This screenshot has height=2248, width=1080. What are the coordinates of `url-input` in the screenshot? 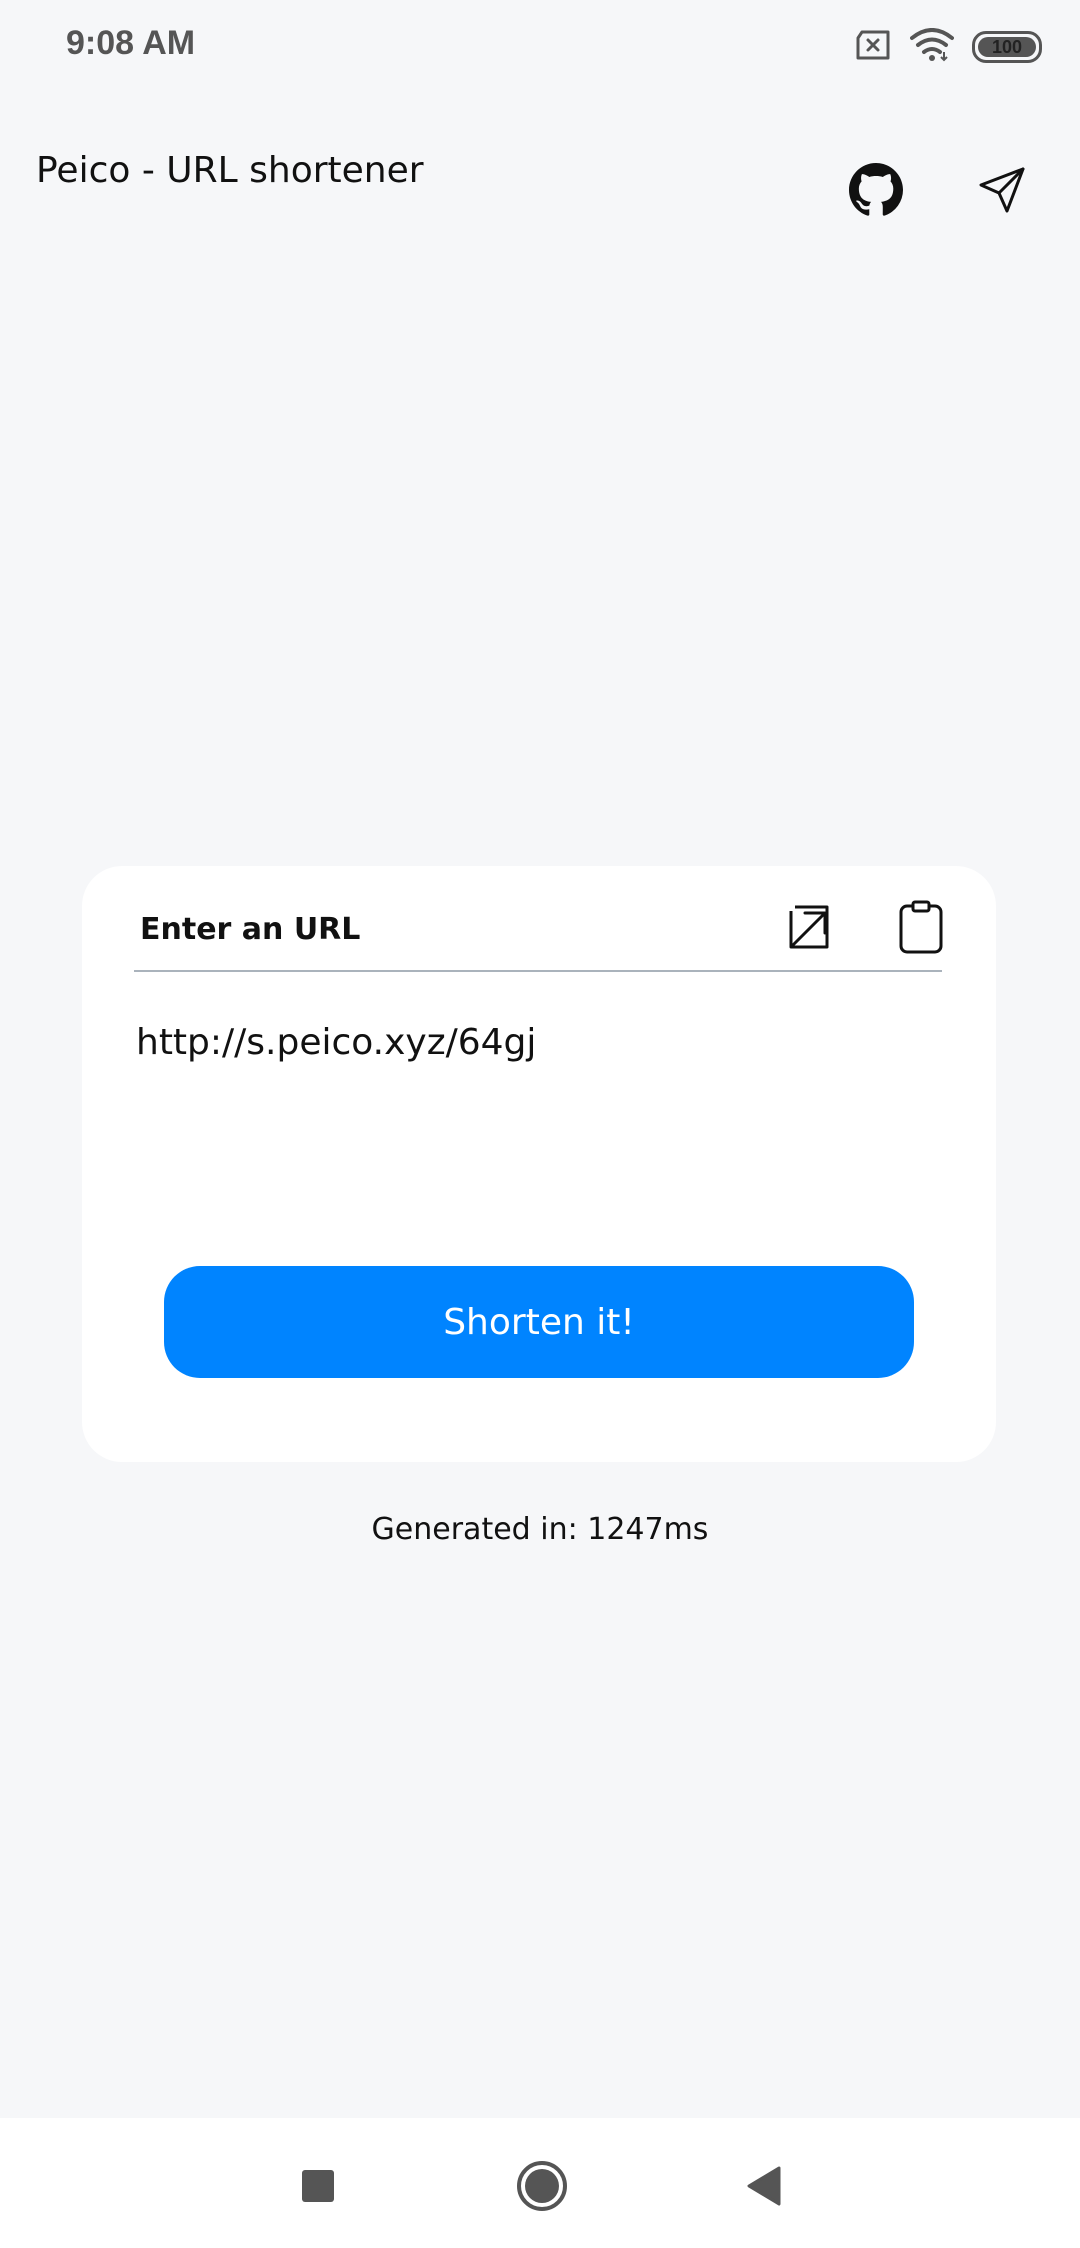 It's located at (536, 1042).